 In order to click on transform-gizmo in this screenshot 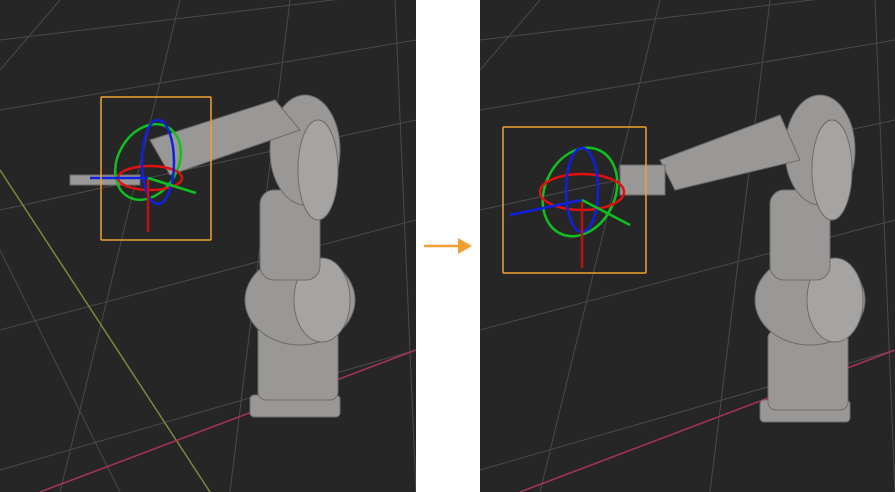, I will do `click(570, 207)`.